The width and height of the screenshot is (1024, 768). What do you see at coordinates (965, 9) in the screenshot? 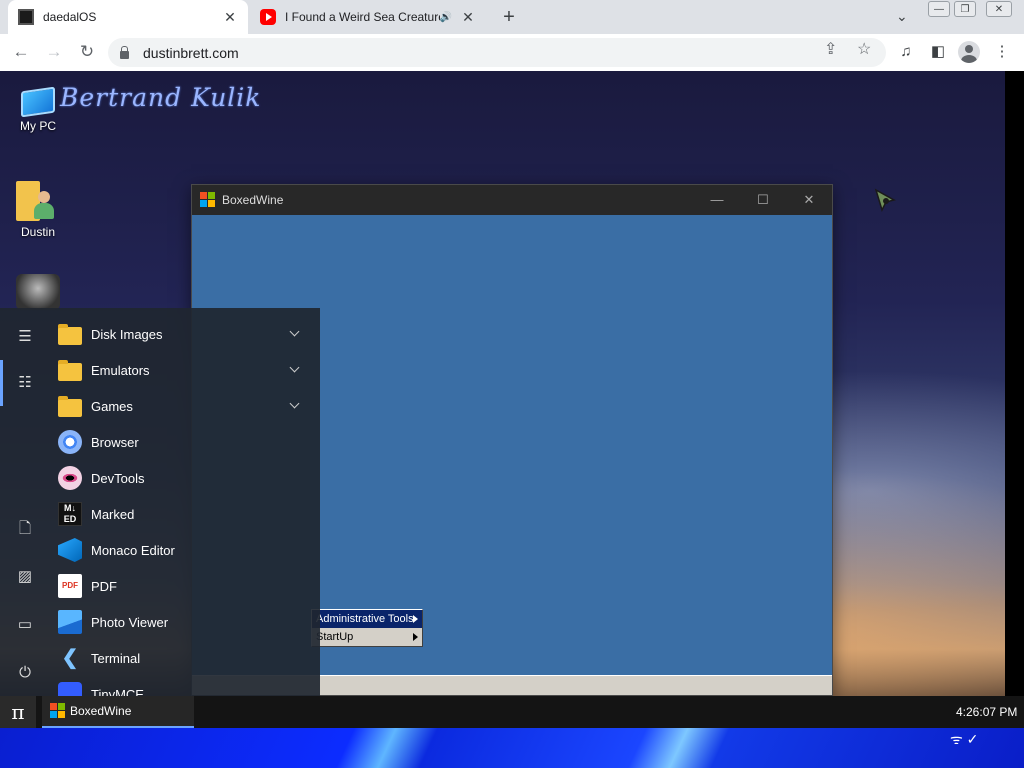
I see `restore-icon: ❐` at bounding box center [965, 9].